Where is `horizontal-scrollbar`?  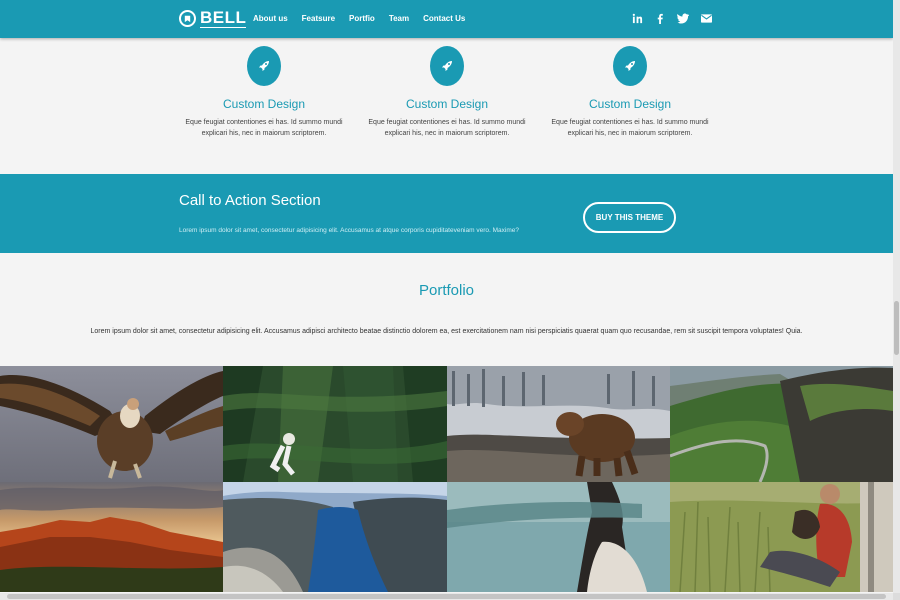
horizontal-scrollbar is located at coordinates (446, 596).